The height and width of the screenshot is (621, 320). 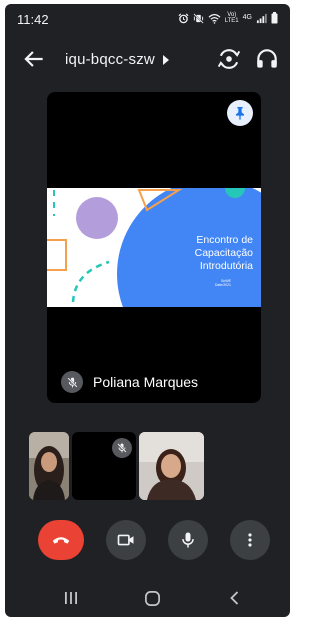 I want to click on vibrate-icon, so click(x=198, y=18).